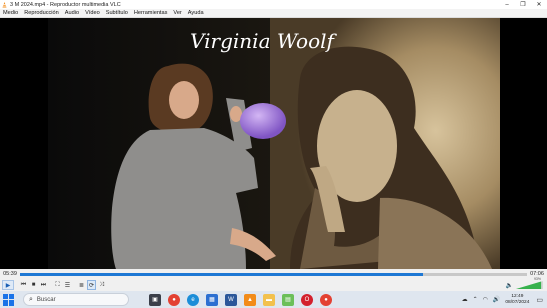  I want to click on edge-icon: e, so click(193, 299).